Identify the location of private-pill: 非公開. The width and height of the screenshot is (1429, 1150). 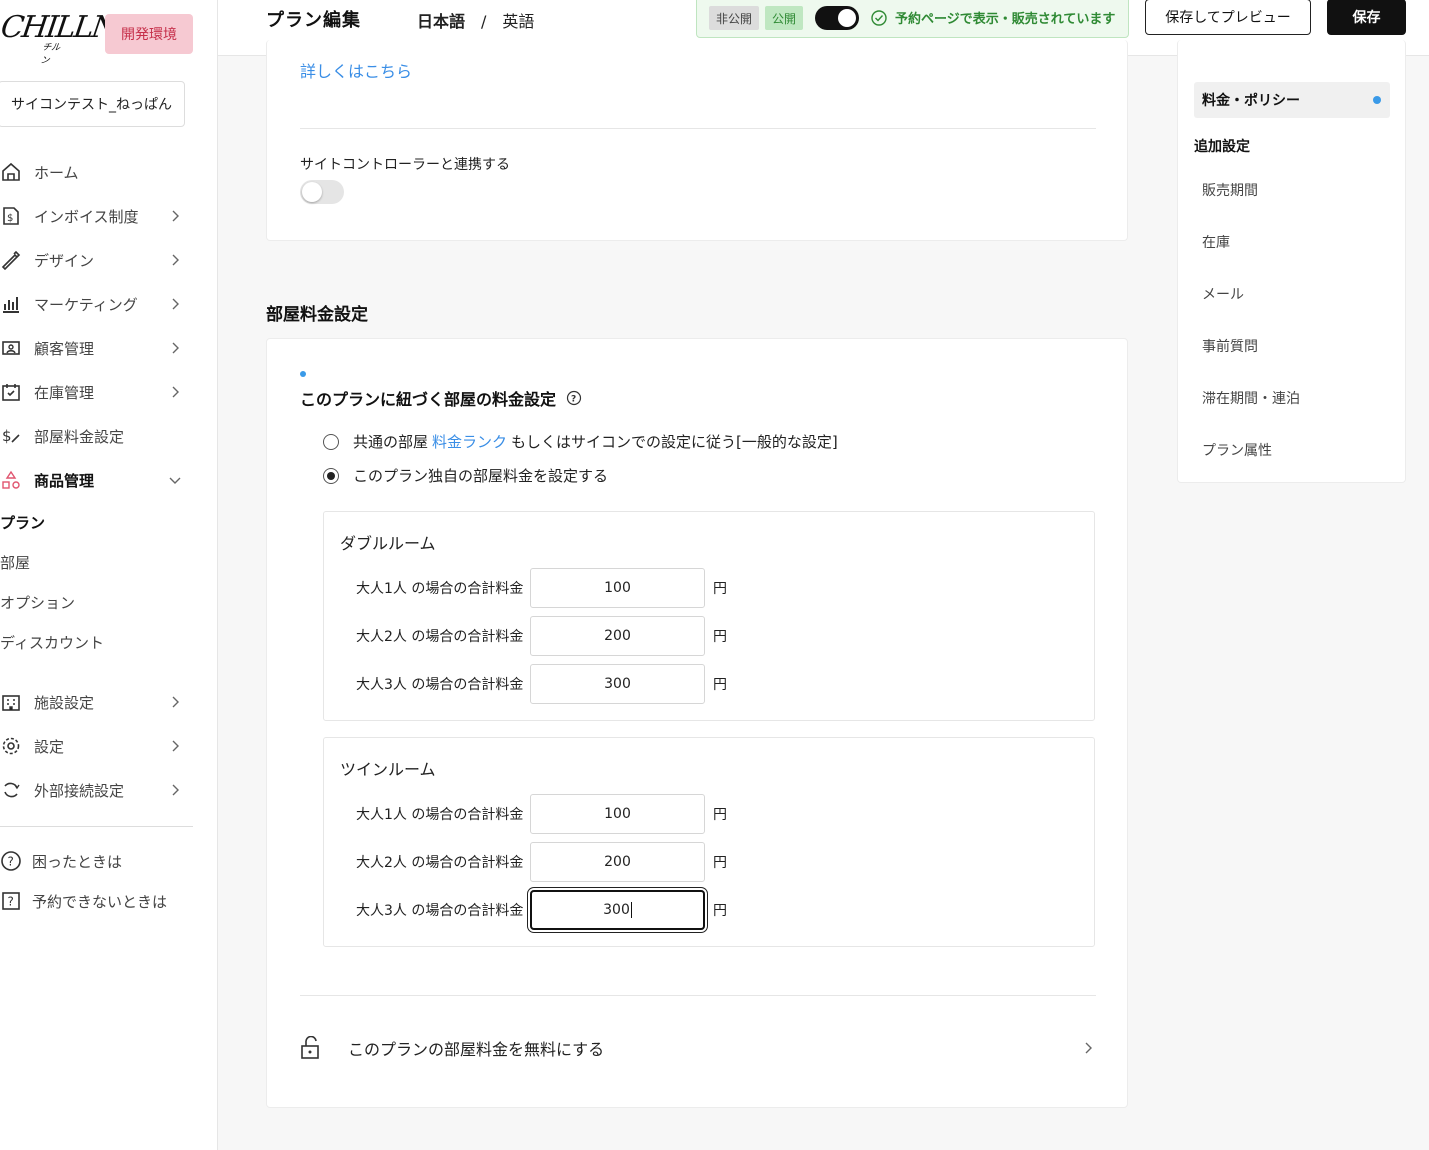
(734, 18).